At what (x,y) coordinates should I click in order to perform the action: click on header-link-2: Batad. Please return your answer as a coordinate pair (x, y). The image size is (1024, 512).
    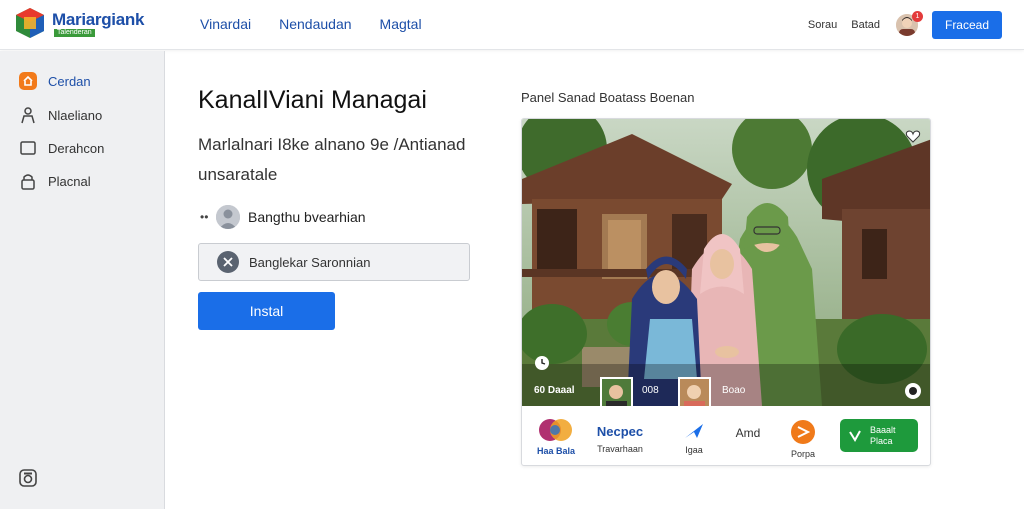
    Looking at the image, I should click on (865, 25).